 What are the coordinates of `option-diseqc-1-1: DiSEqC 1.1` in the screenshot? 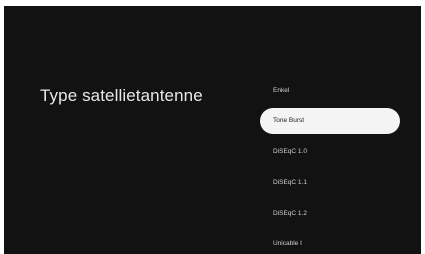 It's located at (330, 183).